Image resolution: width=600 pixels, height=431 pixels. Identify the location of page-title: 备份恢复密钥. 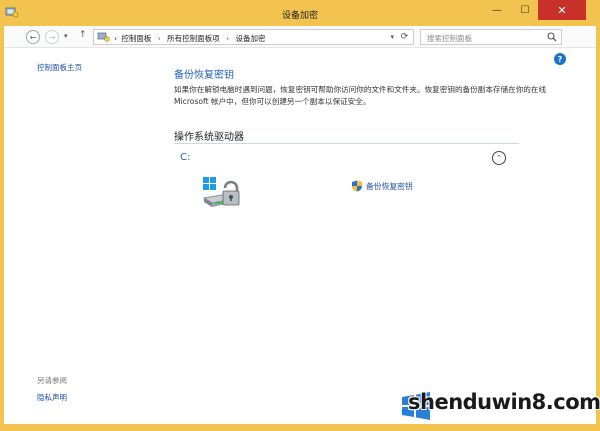
(204, 75).